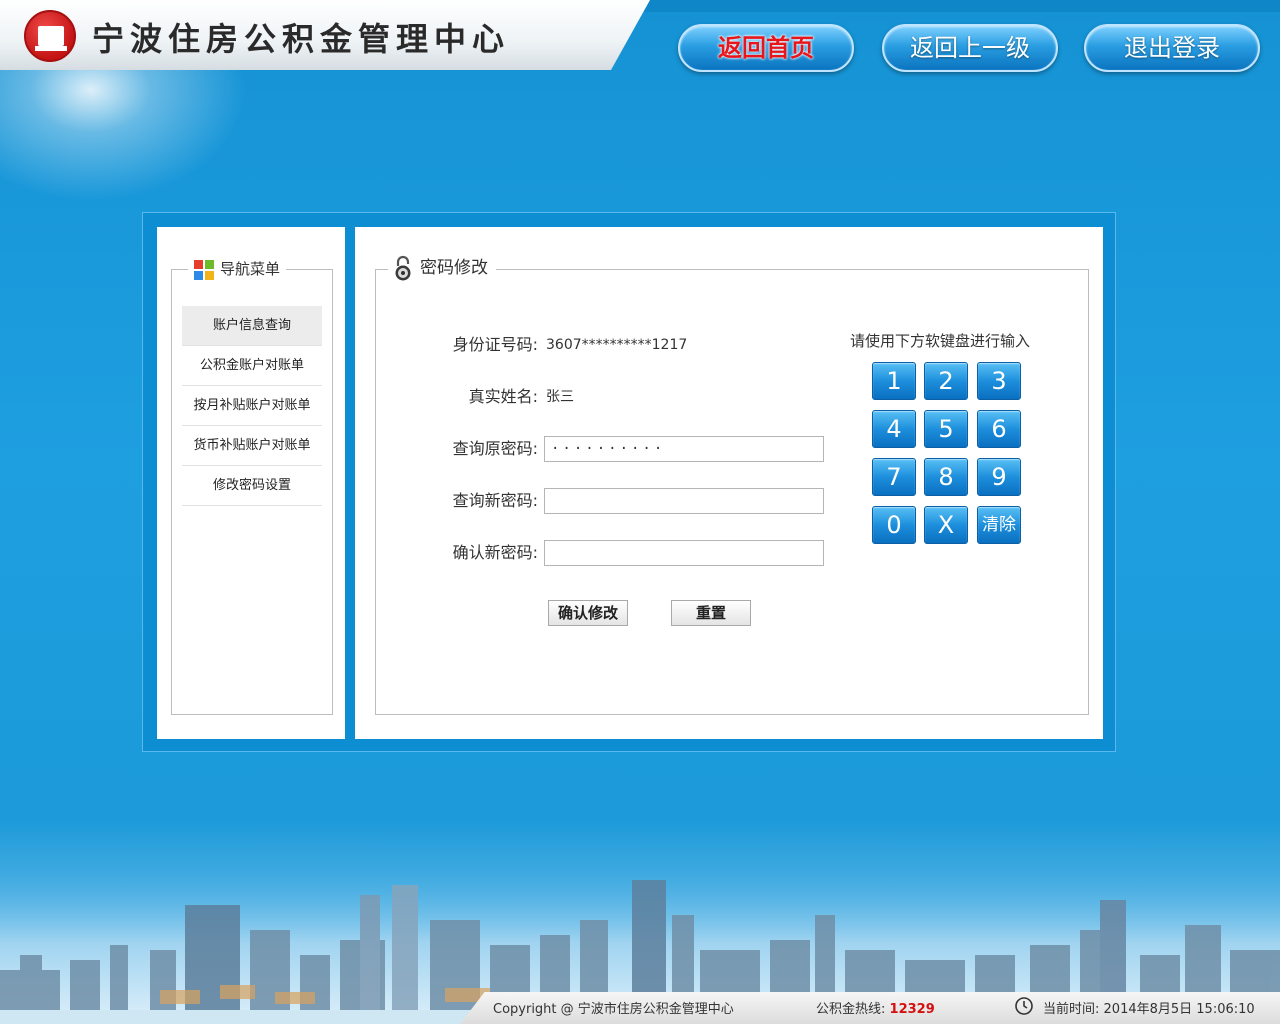 The image size is (1280, 1024). What do you see at coordinates (684, 501) in the screenshot?
I see `new-password-input` at bounding box center [684, 501].